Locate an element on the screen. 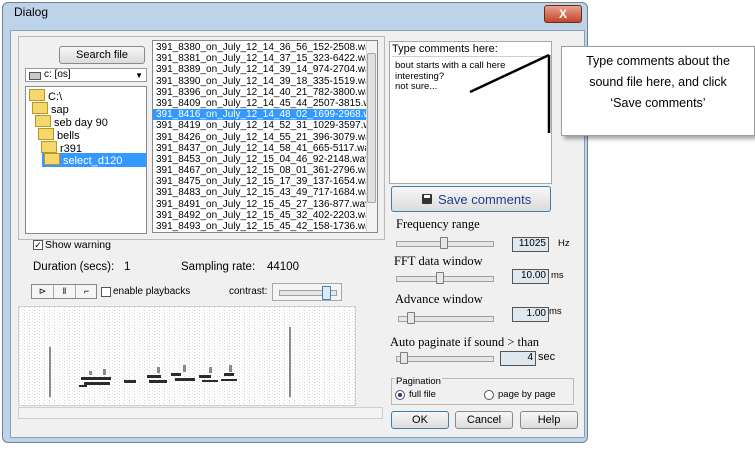 The height and width of the screenshot is (455, 755). callout-line: Type comments about the is located at coordinates (658, 61).